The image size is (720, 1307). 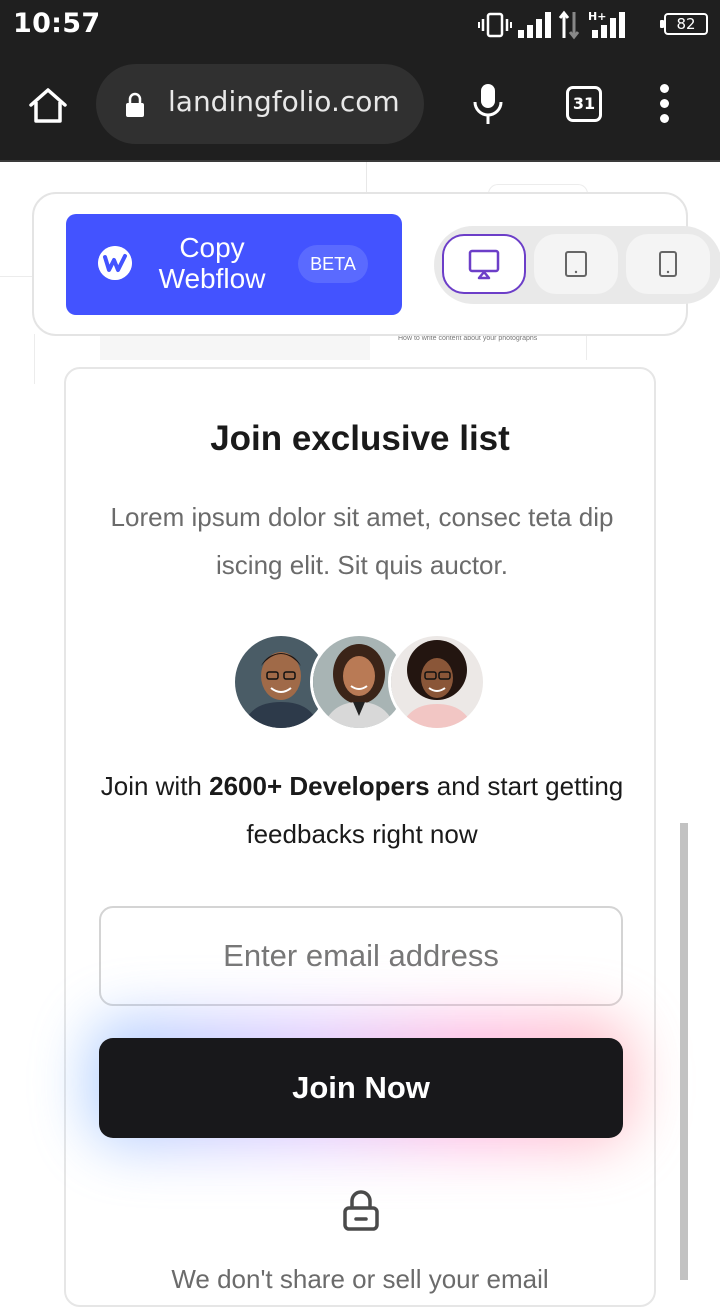 I want to click on battery-icon: 82, so click(x=684, y=24).